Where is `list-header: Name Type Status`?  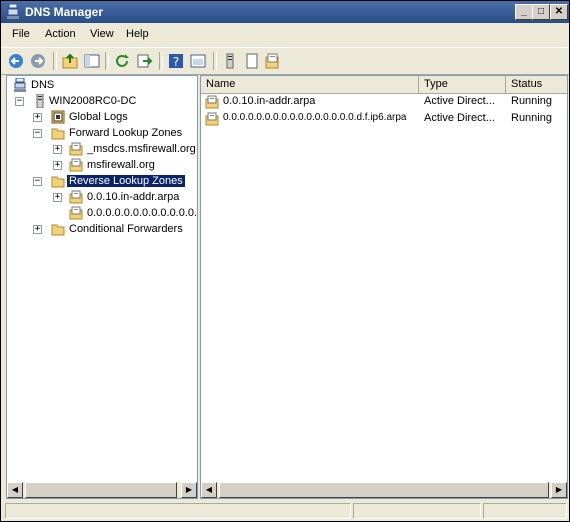 list-header: Name Type Status is located at coordinates (384, 85).